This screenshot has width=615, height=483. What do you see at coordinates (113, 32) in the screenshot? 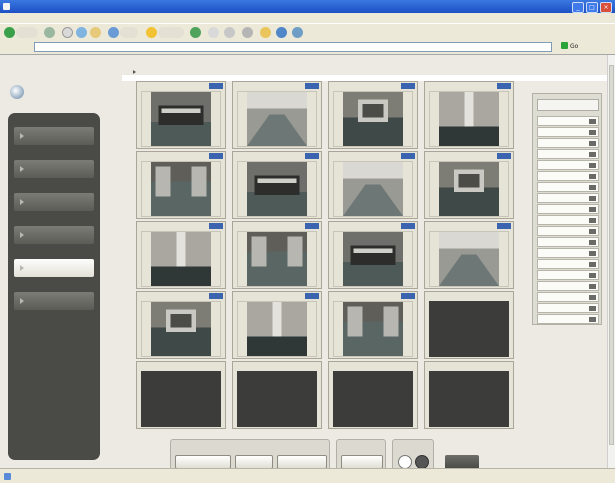
I see `search-icon` at bounding box center [113, 32].